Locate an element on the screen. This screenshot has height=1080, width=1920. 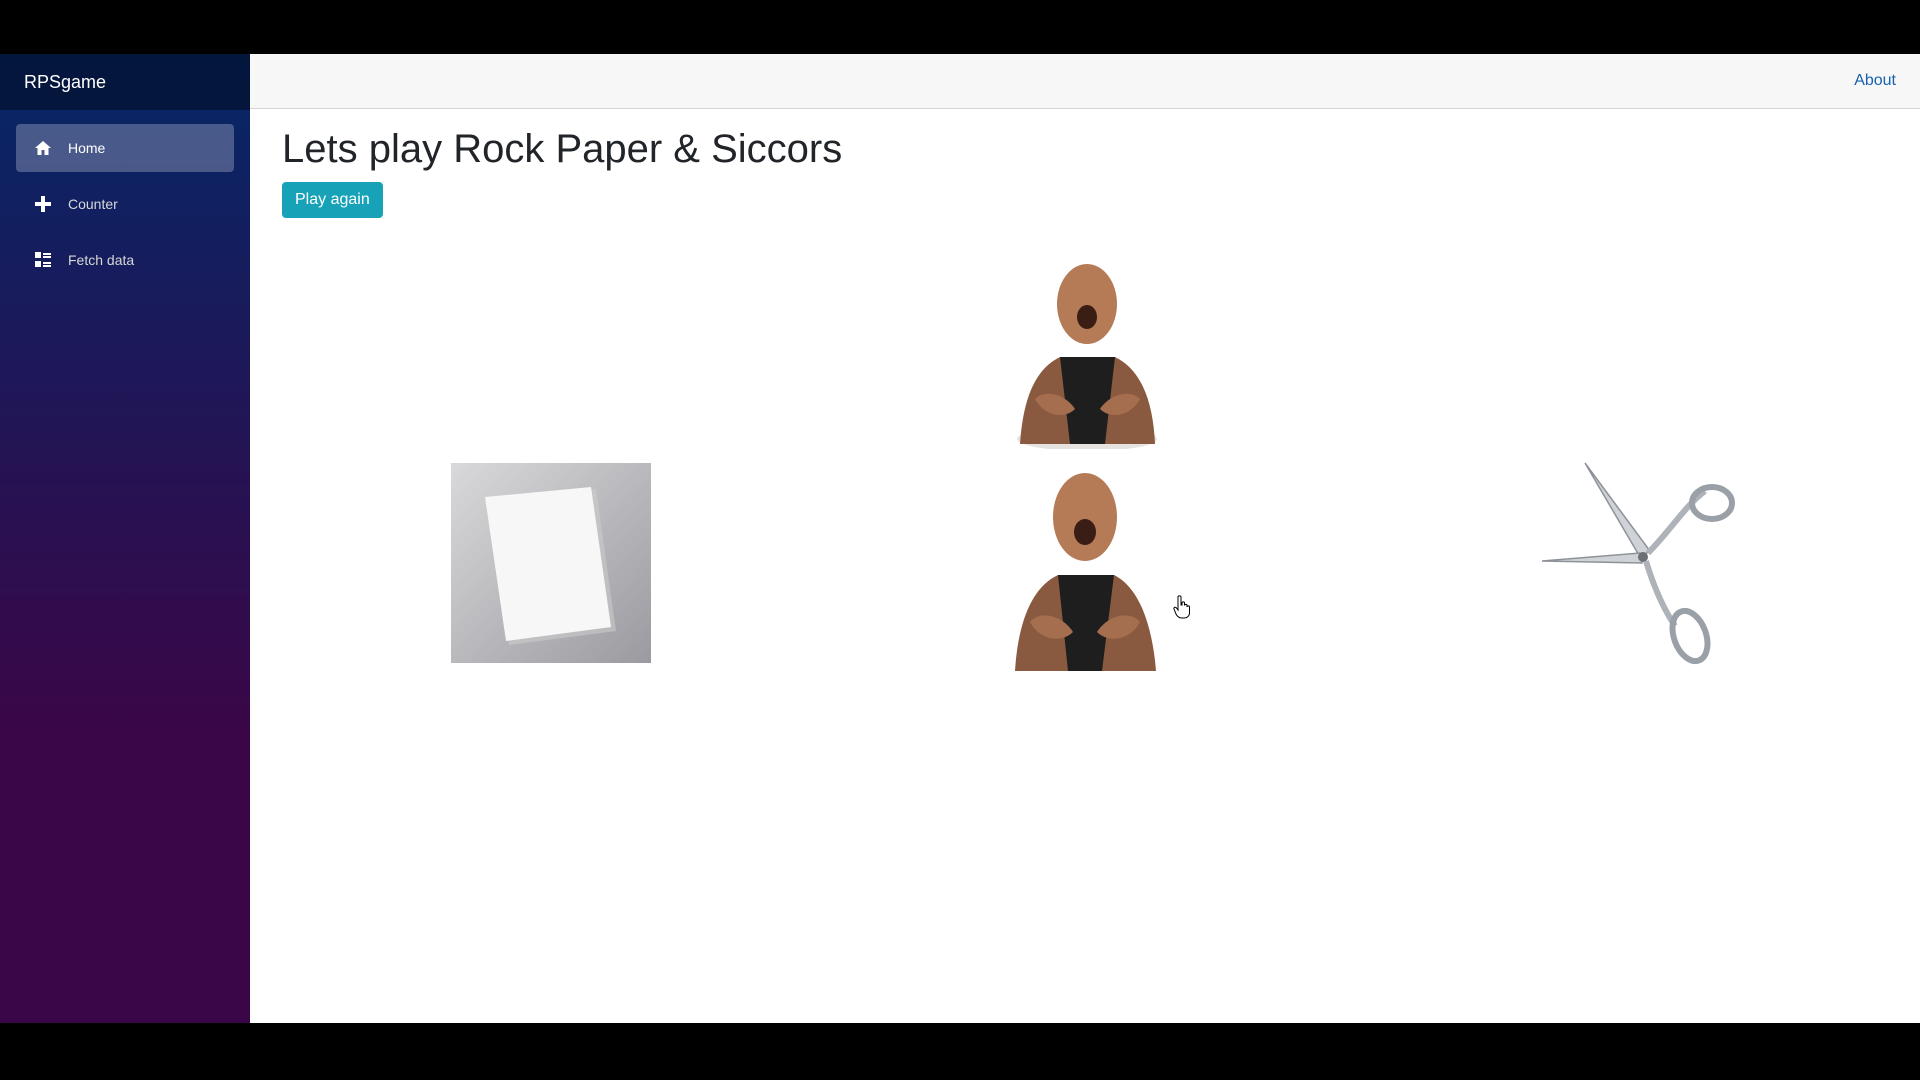
list-rich-icon is located at coordinates (43, 260).